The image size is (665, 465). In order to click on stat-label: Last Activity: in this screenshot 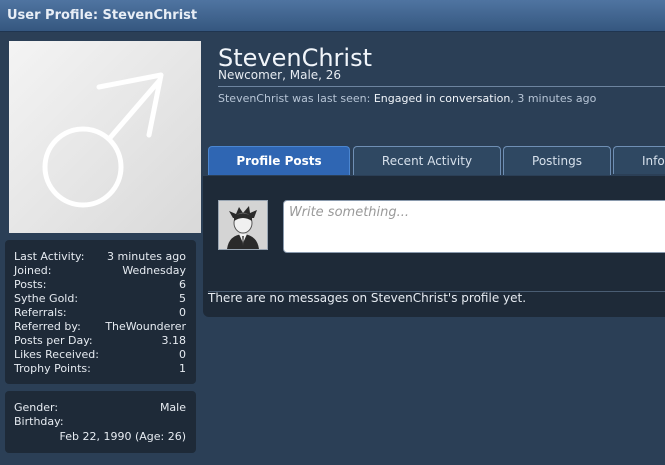, I will do `click(49, 256)`.